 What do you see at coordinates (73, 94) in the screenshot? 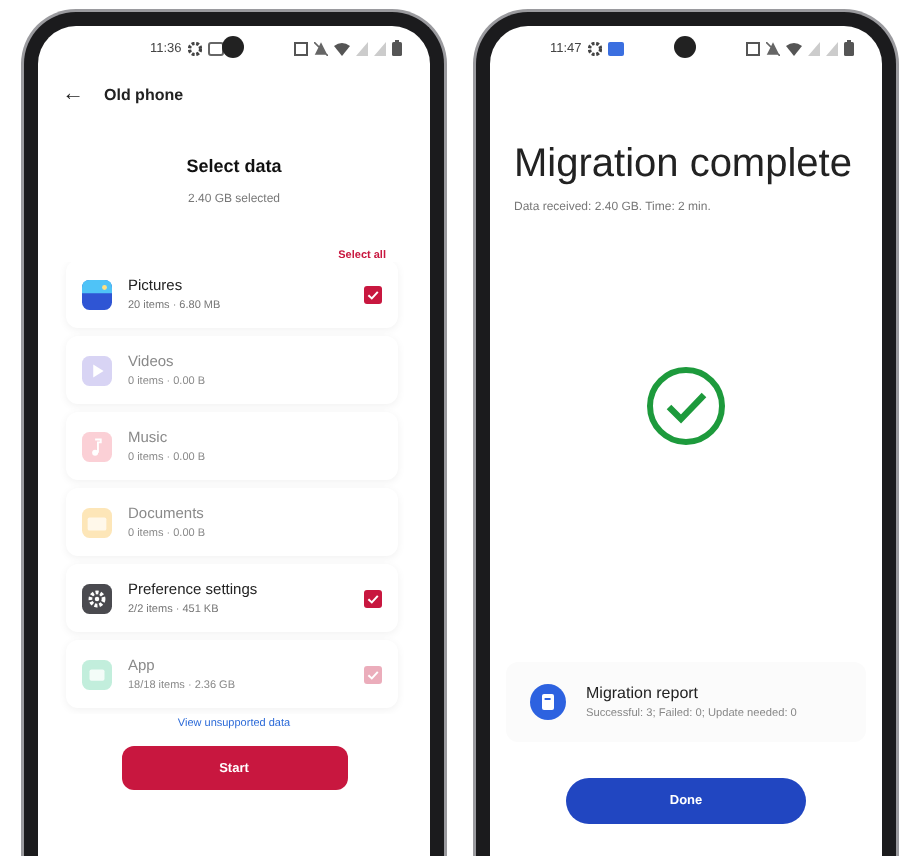
I see `back-button: ←` at bounding box center [73, 94].